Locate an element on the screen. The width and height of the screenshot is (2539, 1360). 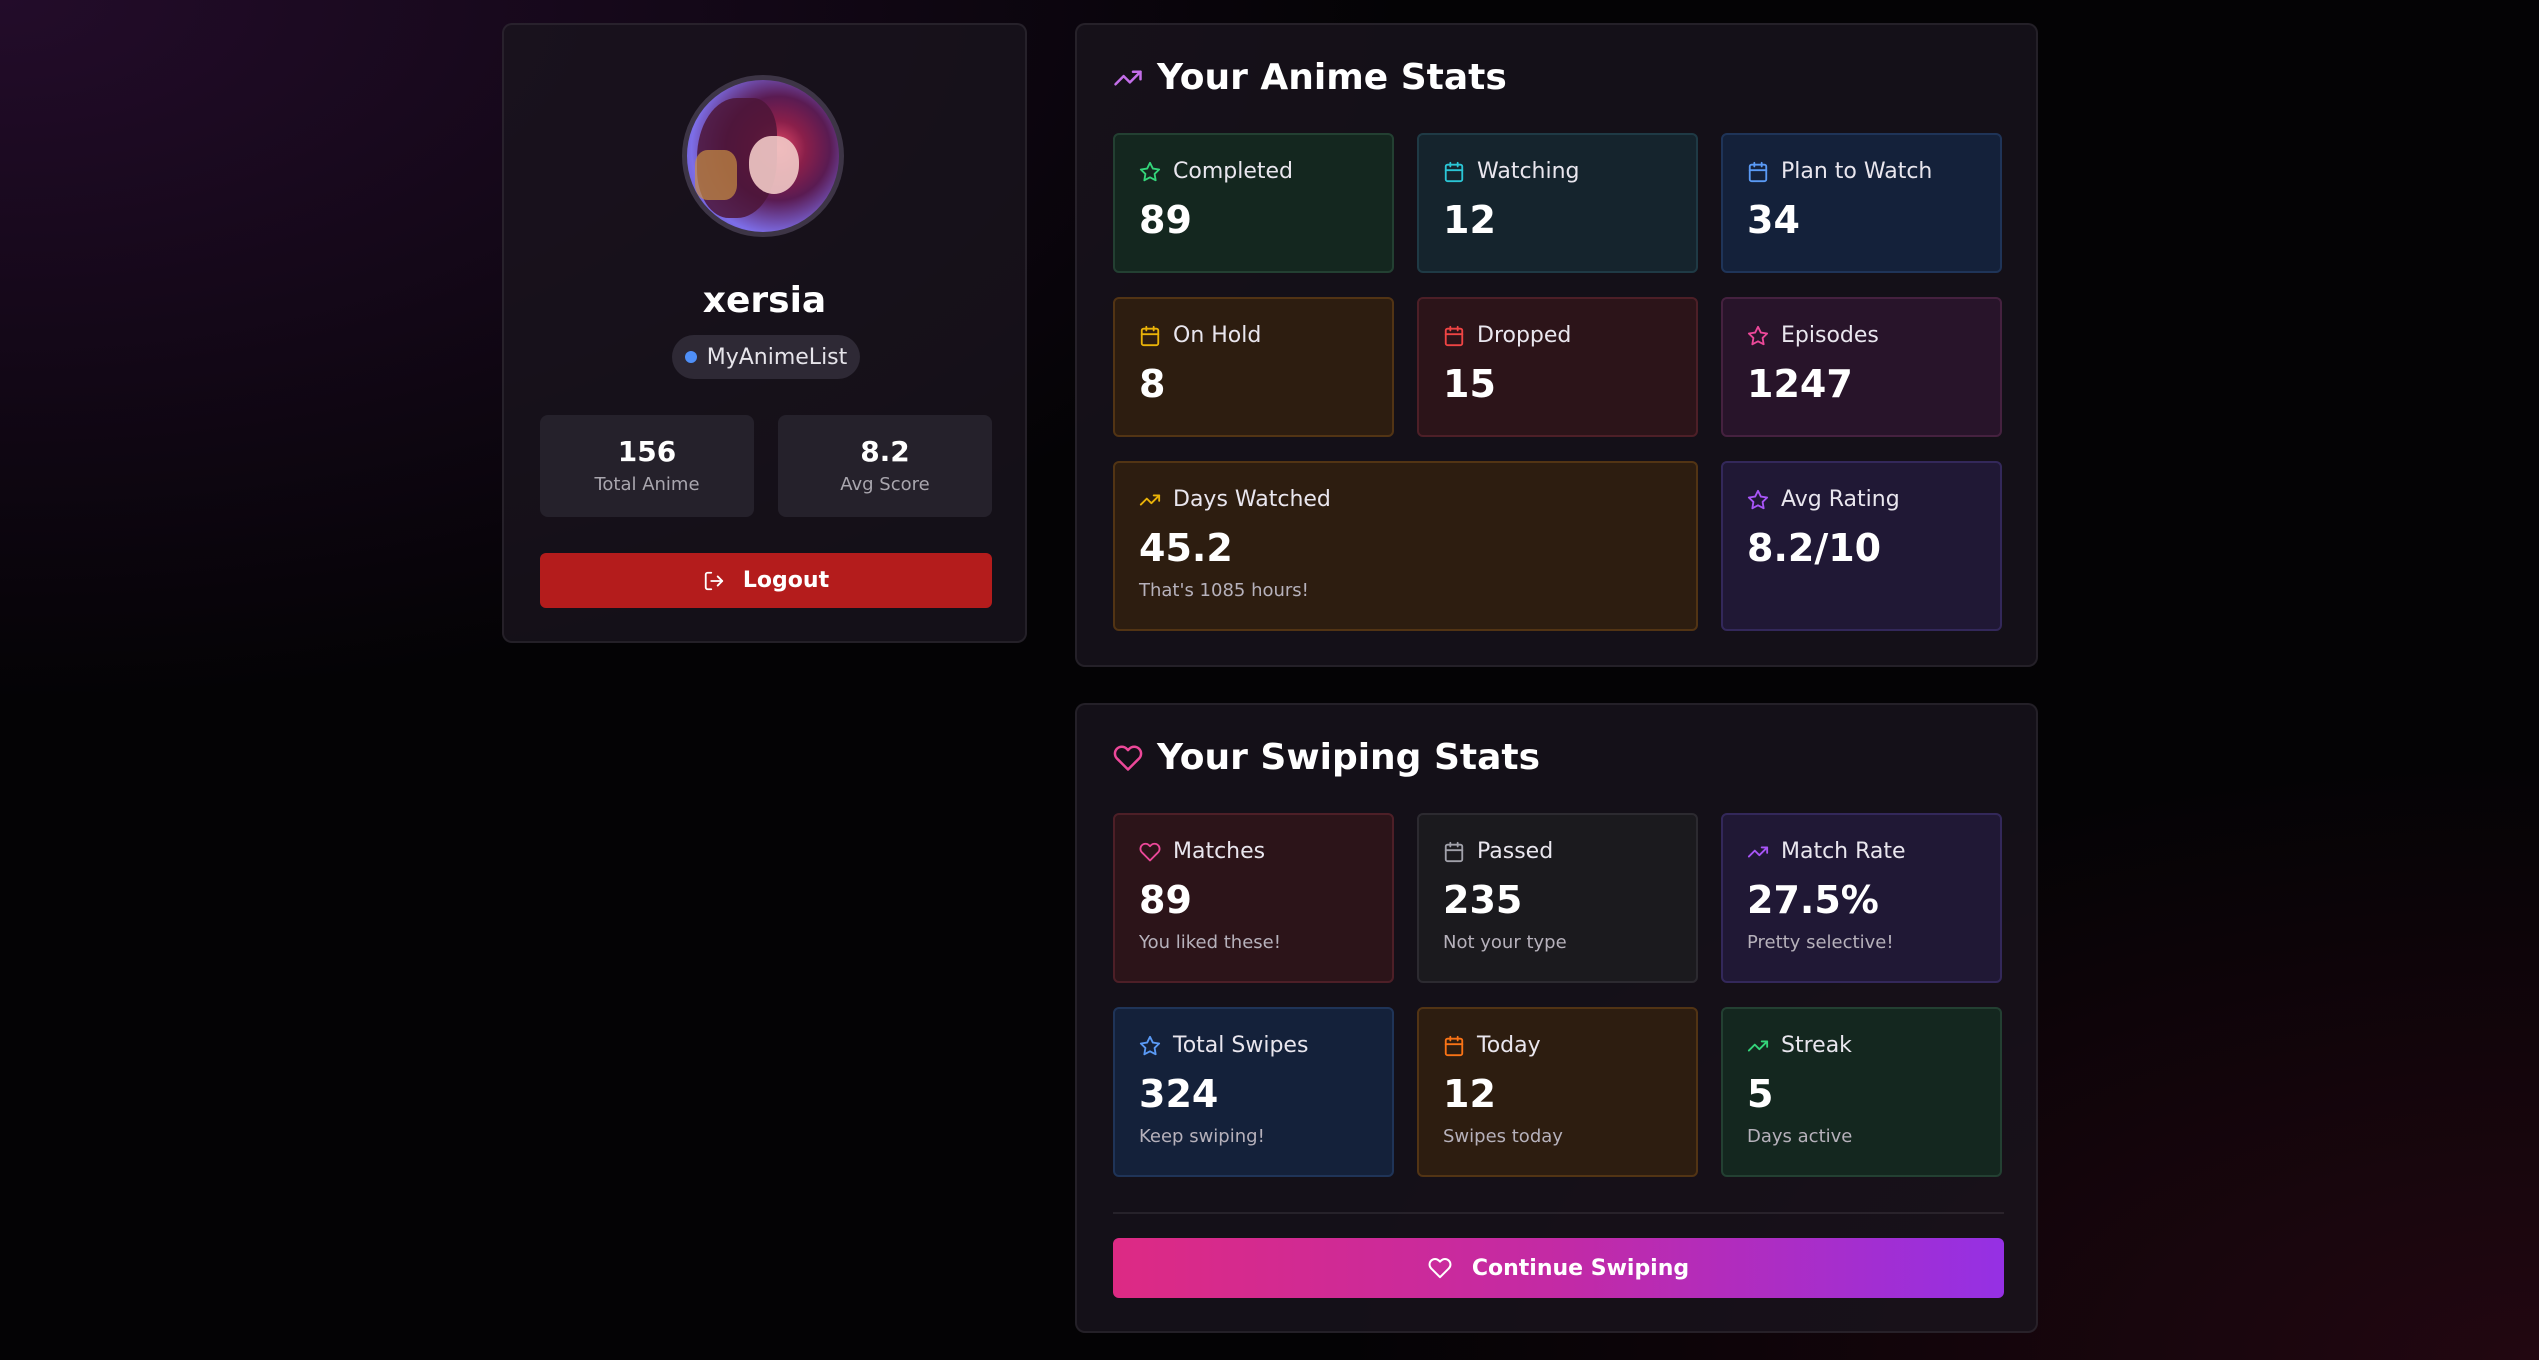
stat-tile-streak: Streak 5 Days active is located at coordinates (1861, 1092).